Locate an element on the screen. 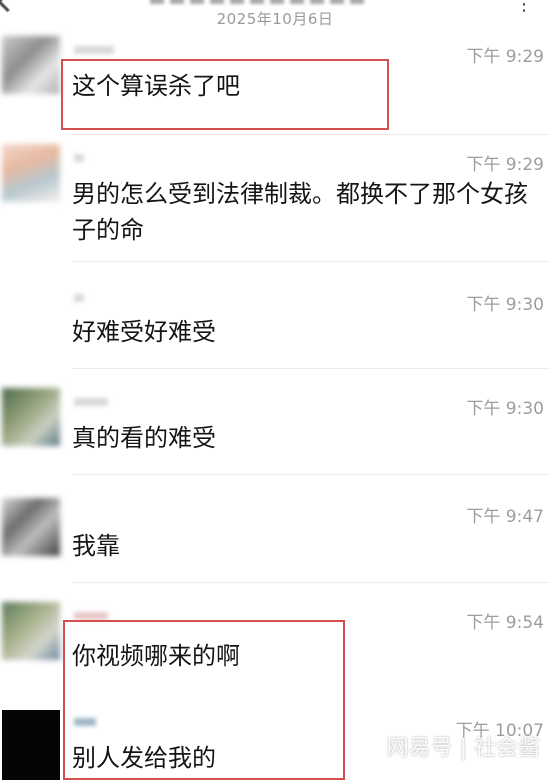 Image resolution: width=550 pixels, height=780 pixels. chat-message: 下午 9:47 我靠 is located at coordinates (275, 540).